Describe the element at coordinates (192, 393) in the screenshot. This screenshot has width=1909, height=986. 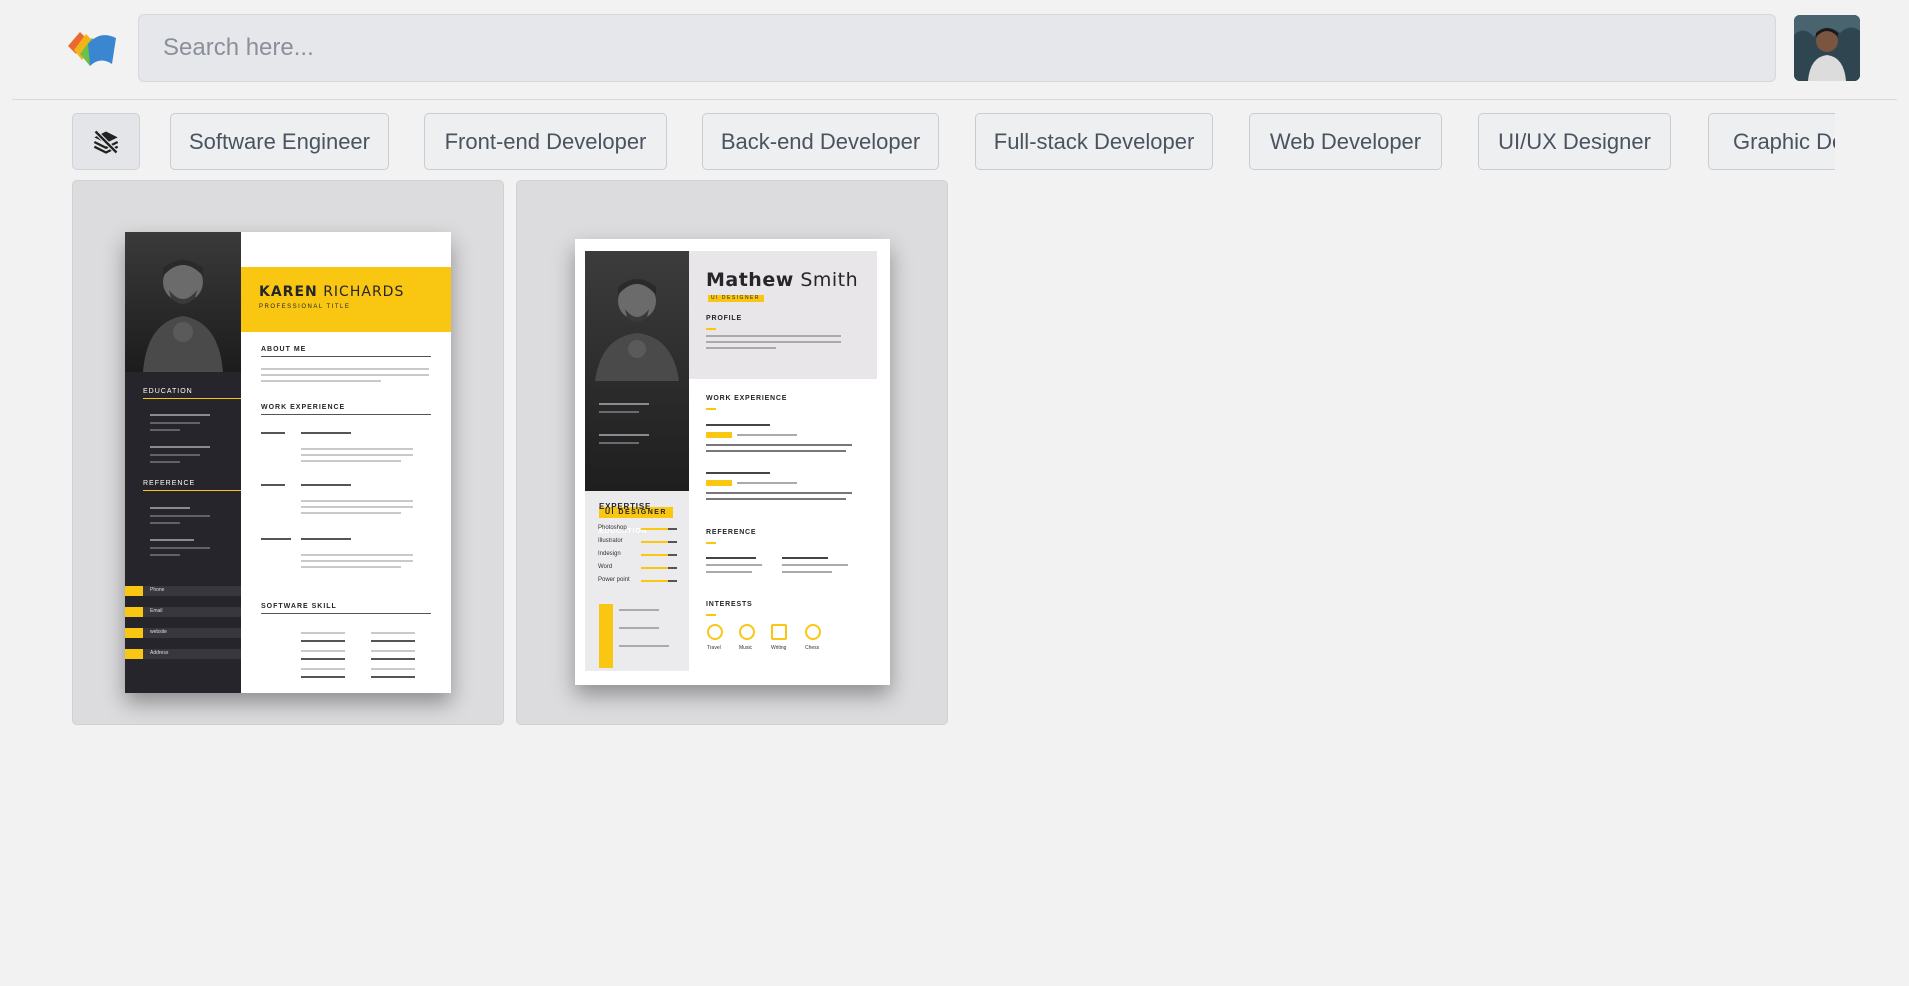
I see `education-heading: EDUCATION` at that location.